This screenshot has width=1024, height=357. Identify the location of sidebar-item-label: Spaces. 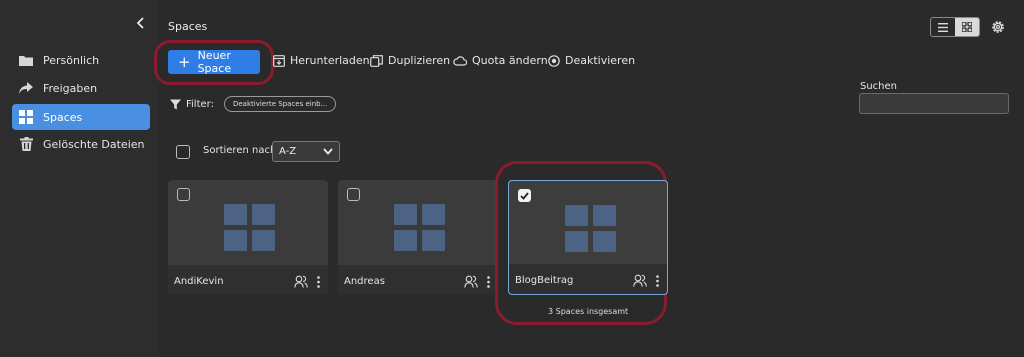
(63, 117).